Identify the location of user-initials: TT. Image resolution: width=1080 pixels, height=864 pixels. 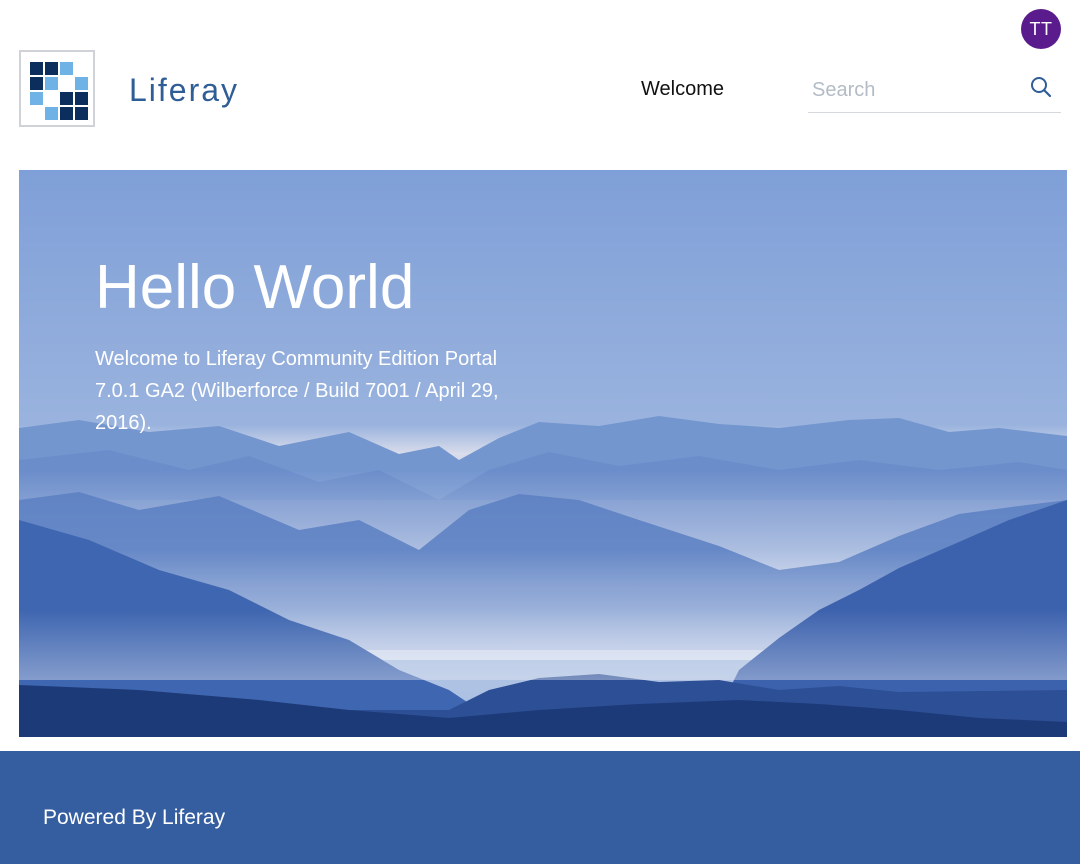
(1041, 28).